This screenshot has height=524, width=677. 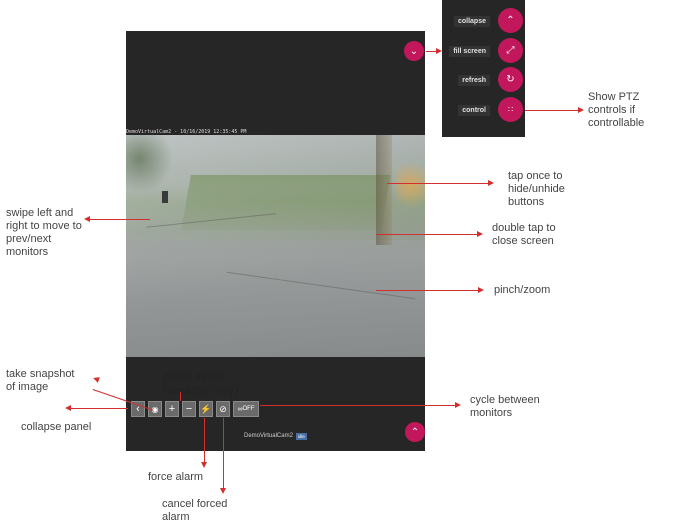 What do you see at coordinates (201, 390) in the screenshot?
I see `annotation-line: (desktop only)` at bounding box center [201, 390].